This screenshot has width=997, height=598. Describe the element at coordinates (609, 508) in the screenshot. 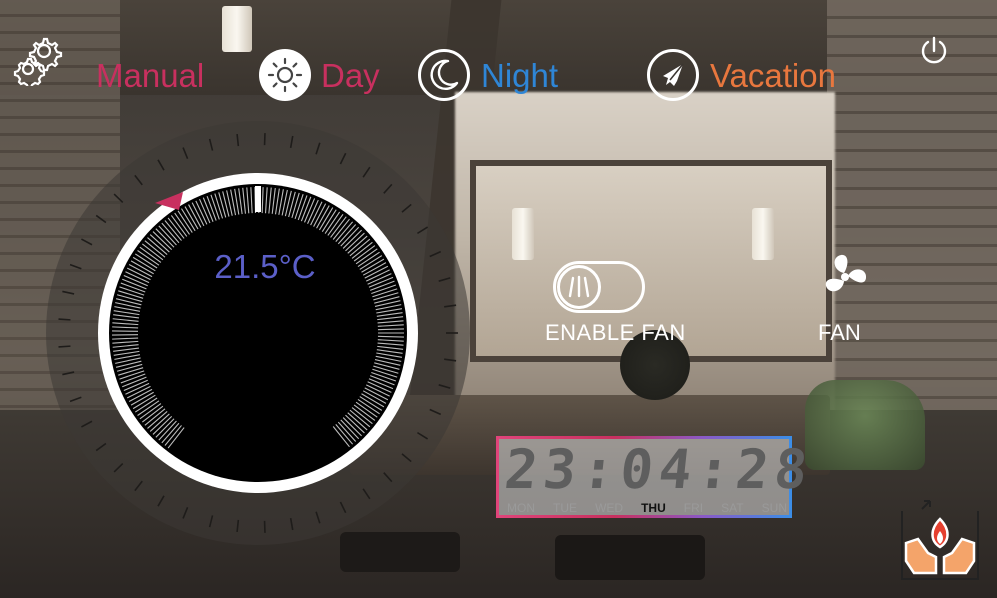

I see `weekday-wed: WED` at that location.